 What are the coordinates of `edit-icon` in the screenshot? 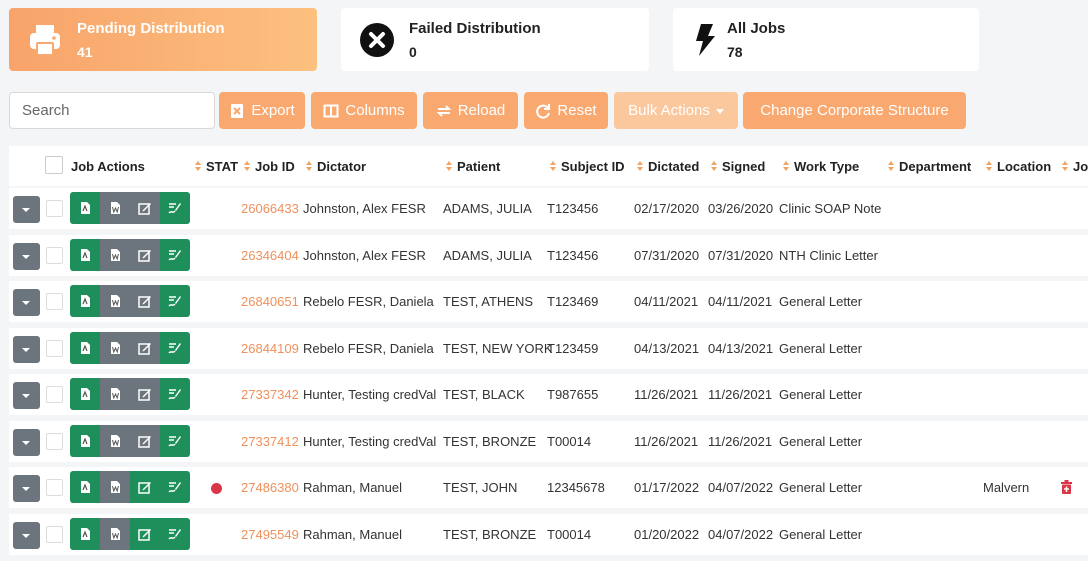 It's located at (144, 348).